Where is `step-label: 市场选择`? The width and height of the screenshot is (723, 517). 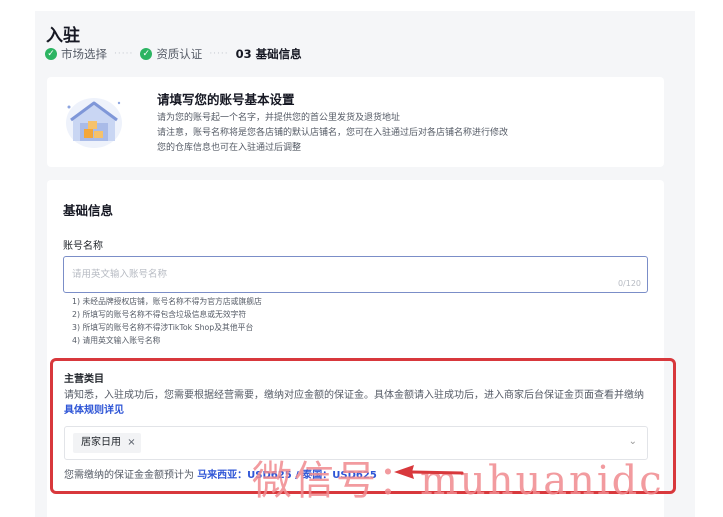 step-label: 市场选择 is located at coordinates (84, 54).